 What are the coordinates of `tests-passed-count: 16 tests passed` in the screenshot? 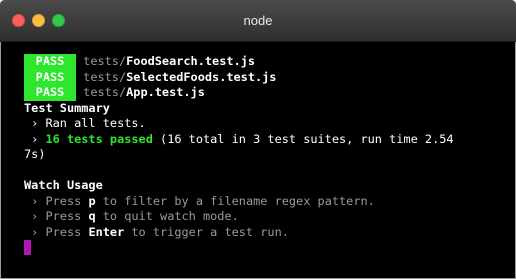 It's located at (99, 138).